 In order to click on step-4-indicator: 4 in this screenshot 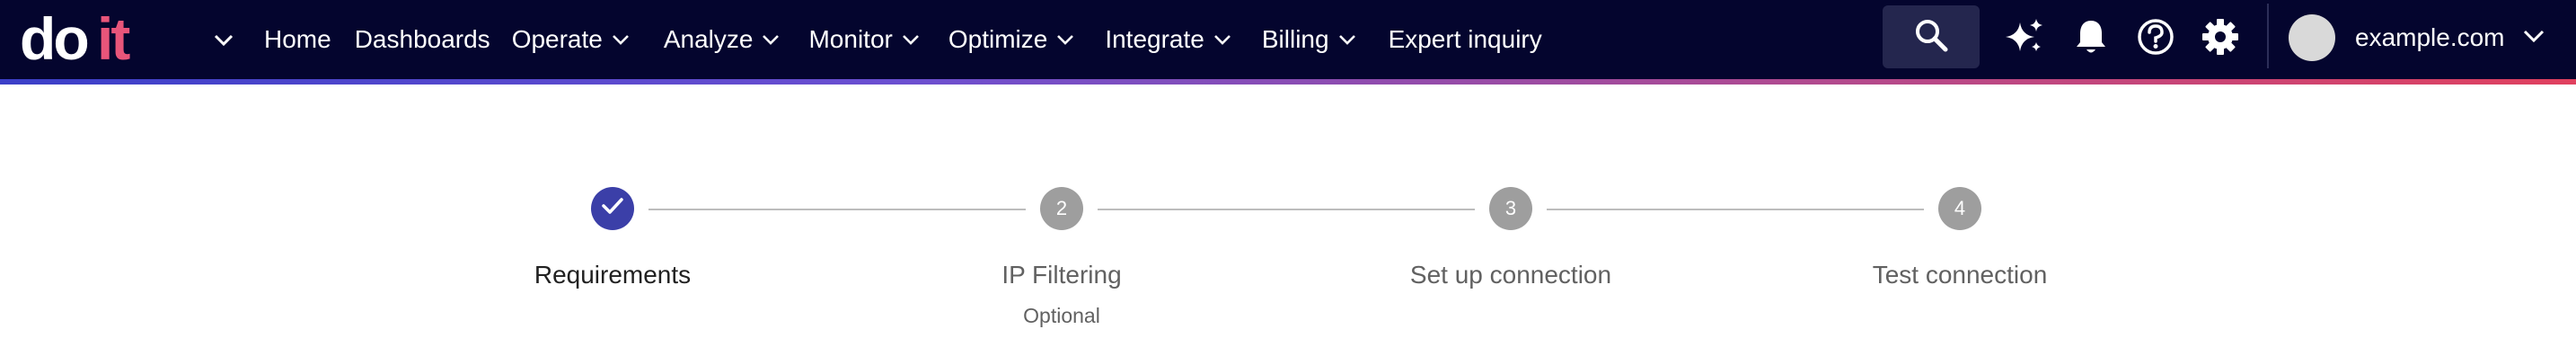, I will do `click(1959, 208)`.